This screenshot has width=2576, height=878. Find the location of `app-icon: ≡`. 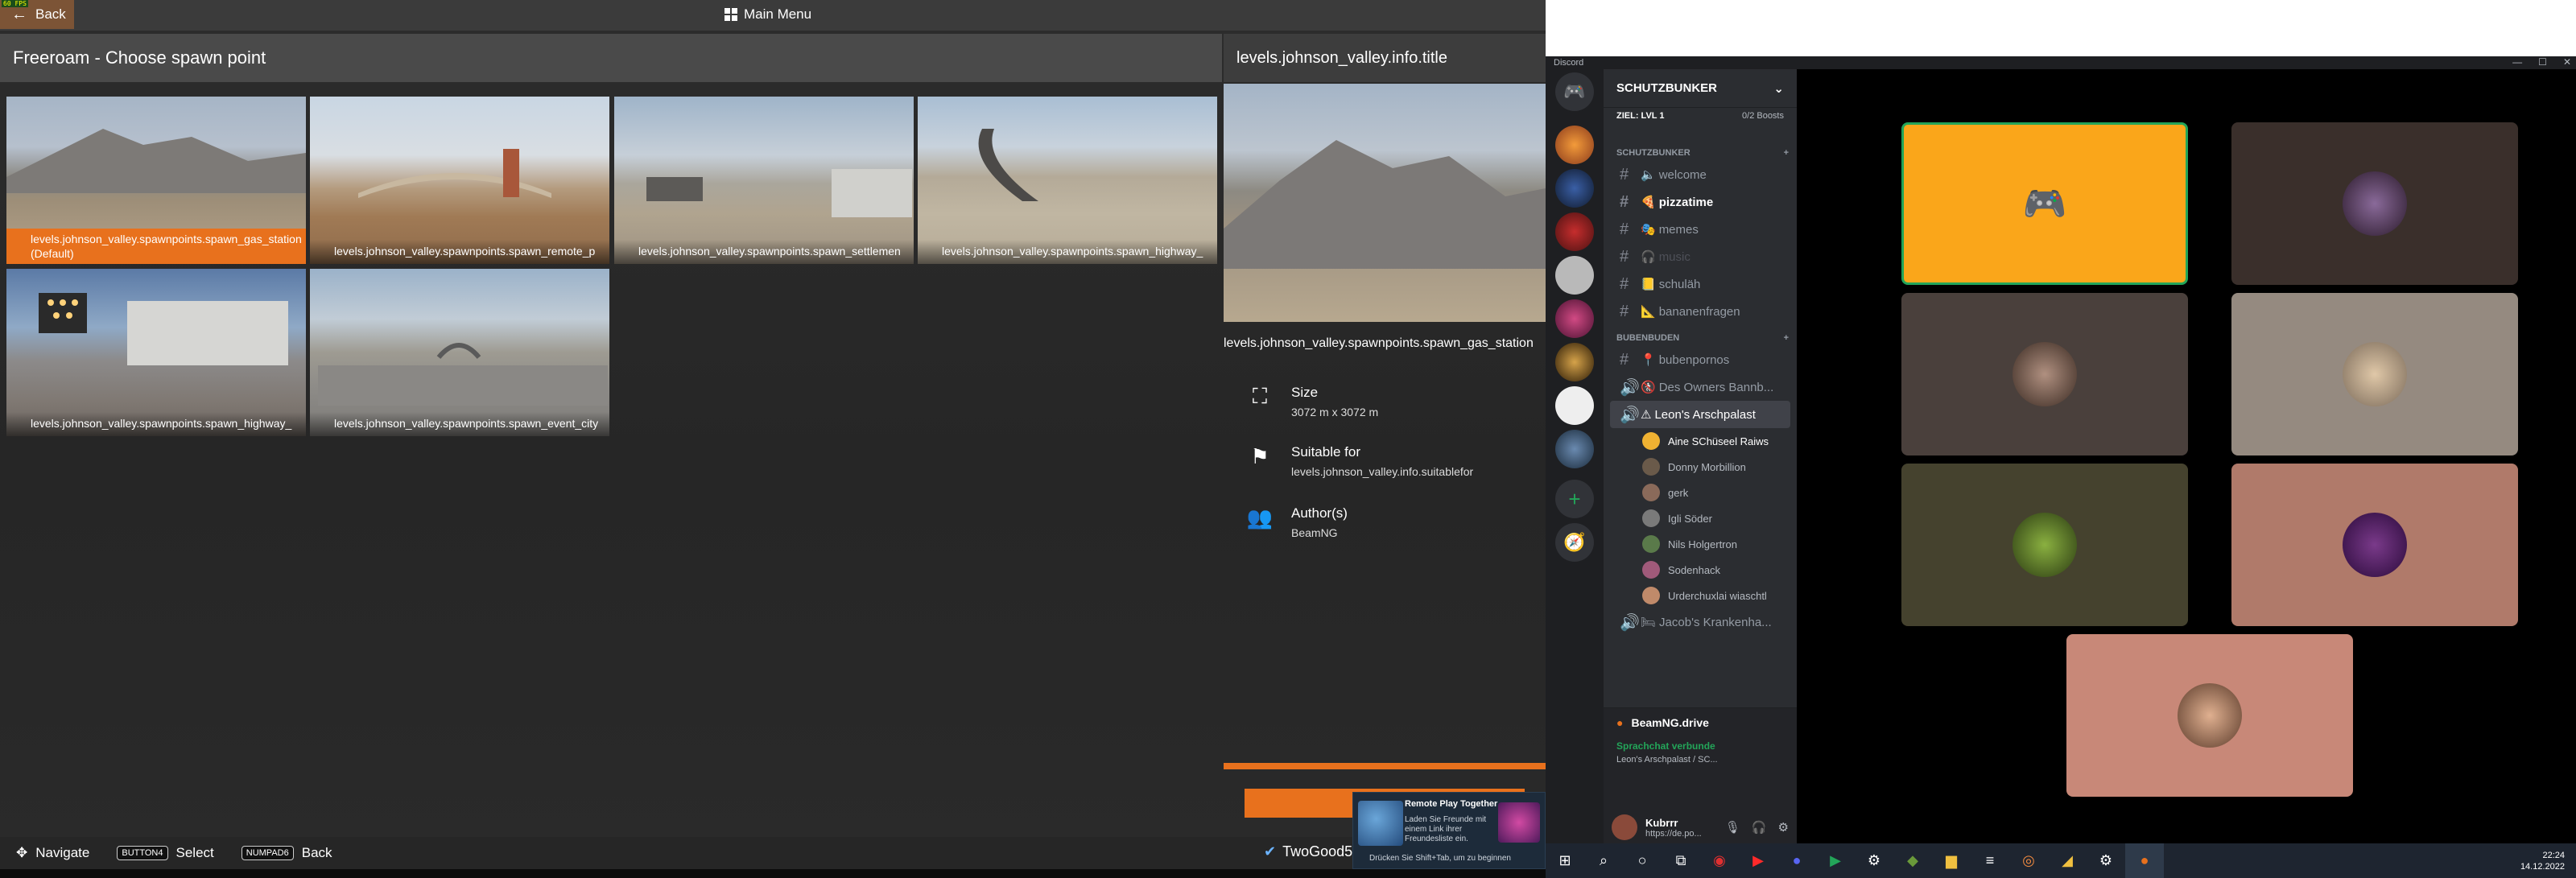

app-icon: ≡ is located at coordinates (1990, 860).